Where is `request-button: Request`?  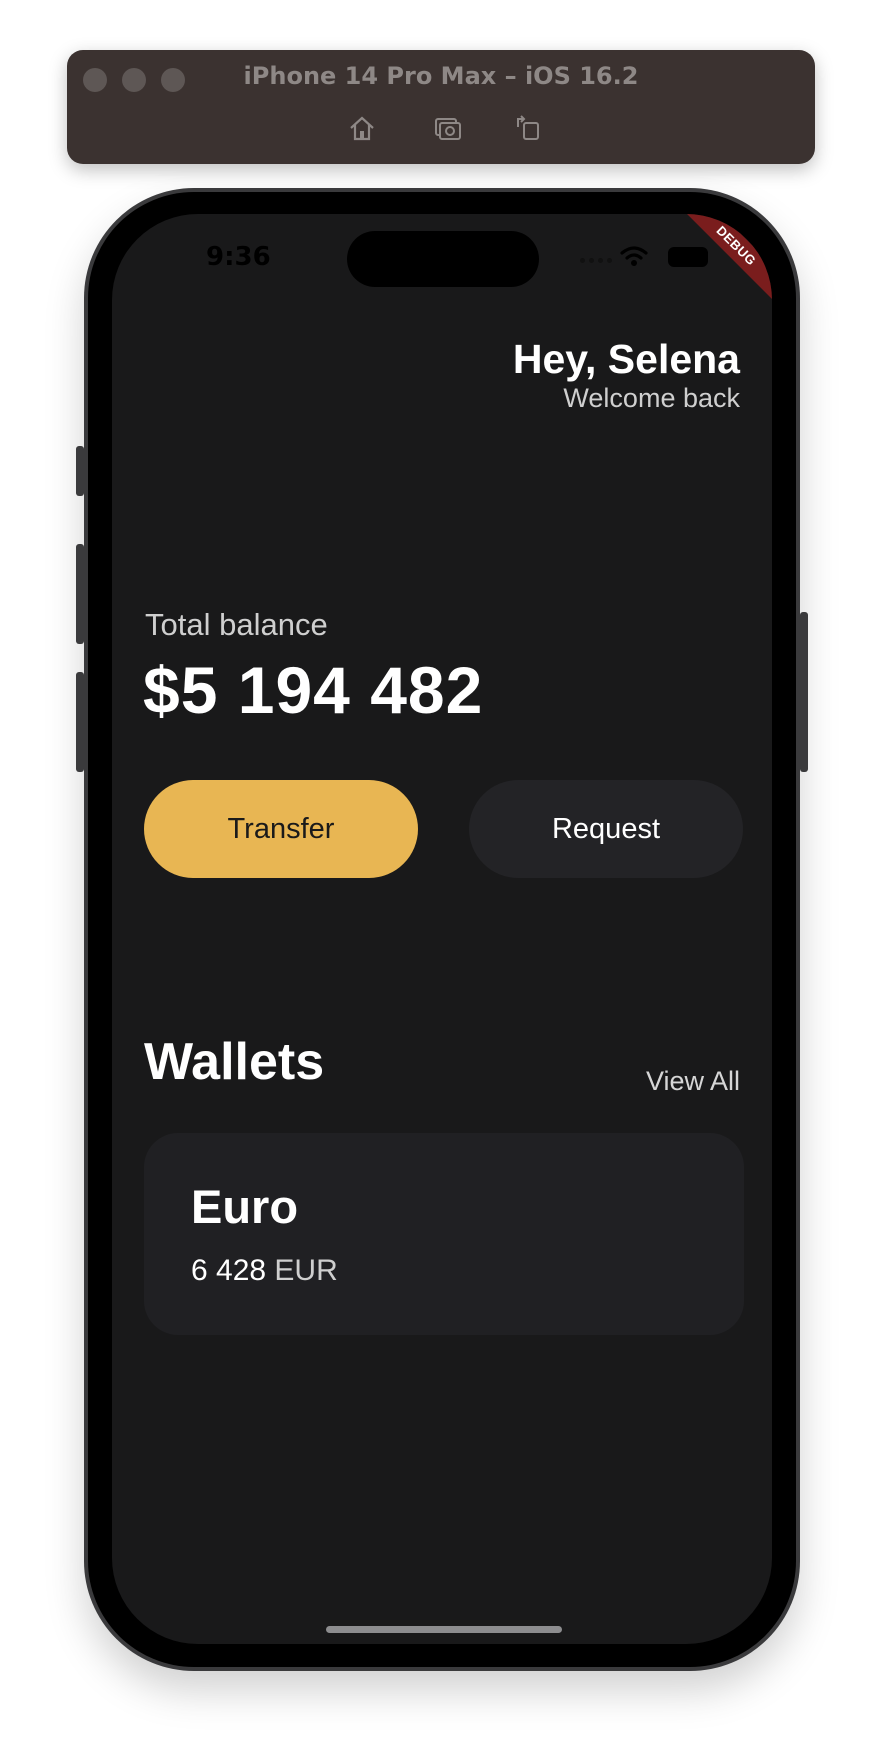 request-button: Request is located at coordinates (606, 829).